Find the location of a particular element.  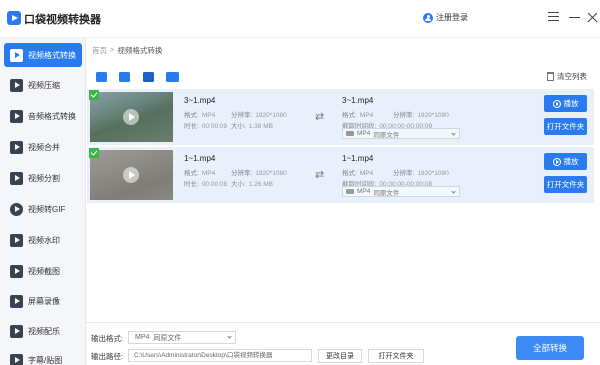

screenshot-icon is located at coordinates (16, 271).